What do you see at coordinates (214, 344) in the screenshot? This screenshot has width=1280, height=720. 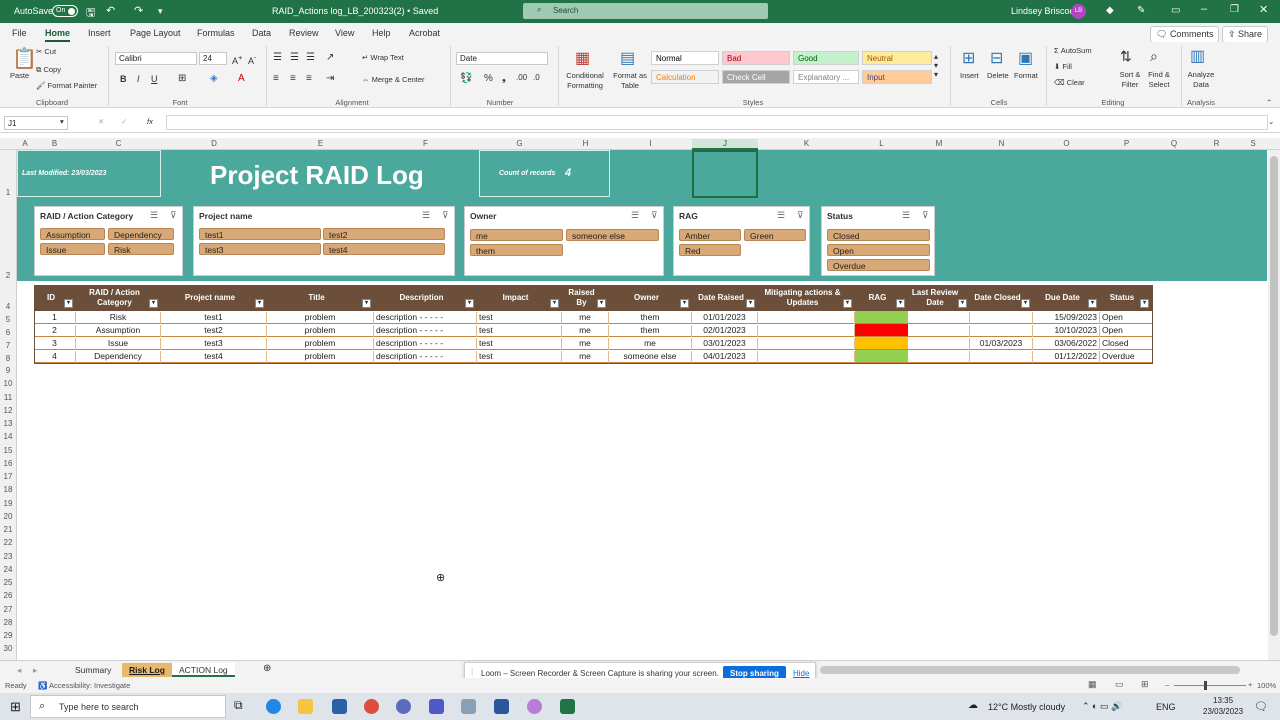 I see `cell-project: test3` at bounding box center [214, 344].